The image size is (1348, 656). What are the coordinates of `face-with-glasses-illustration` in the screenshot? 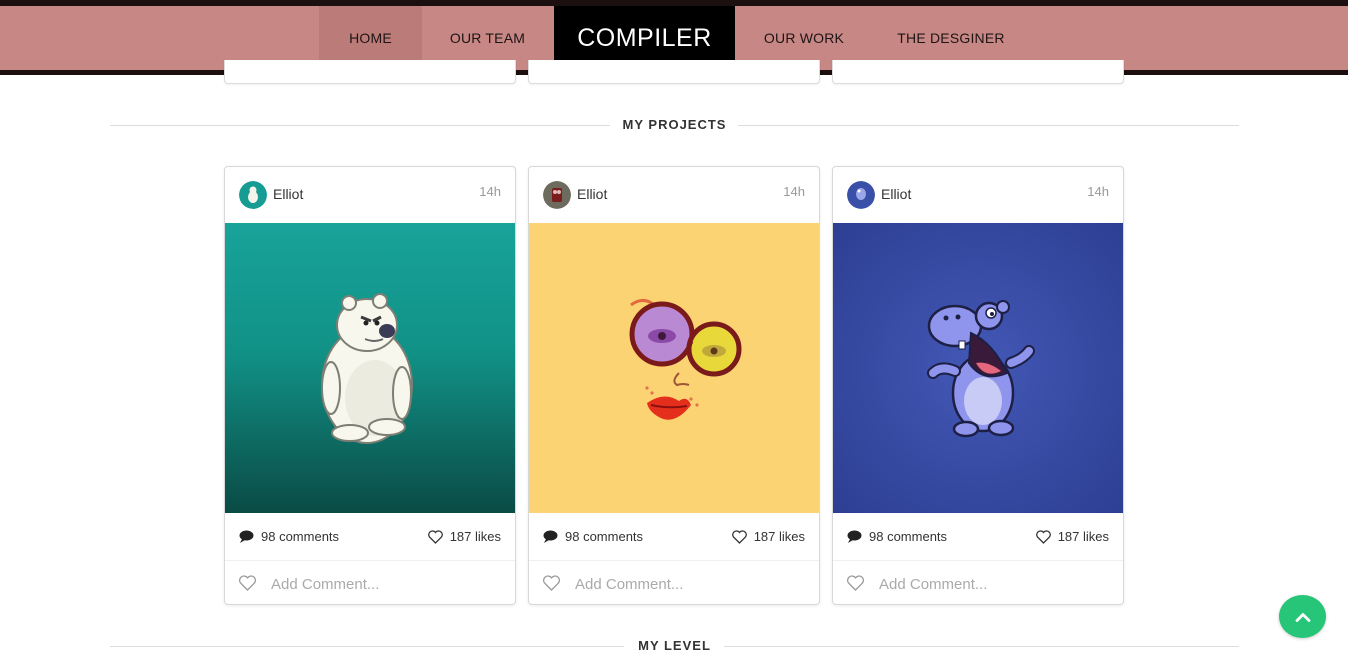 It's located at (674, 368).